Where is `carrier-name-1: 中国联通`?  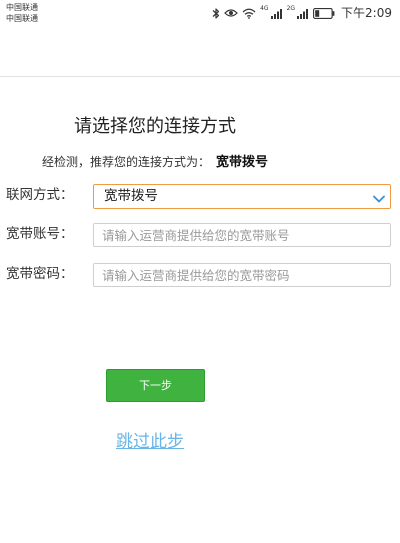
carrier-name-1: 中国联通 is located at coordinates (22, 7).